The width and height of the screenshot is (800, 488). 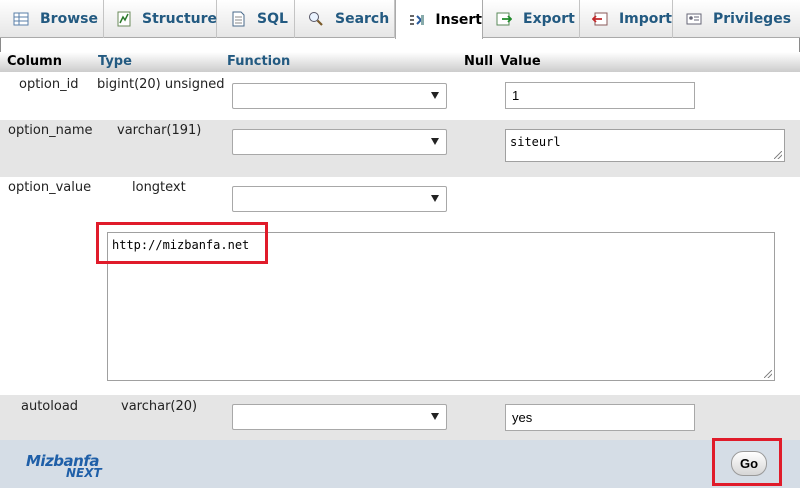 What do you see at coordinates (416, 20) in the screenshot?
I see `insert-icon` at bounding box center [416, 20].